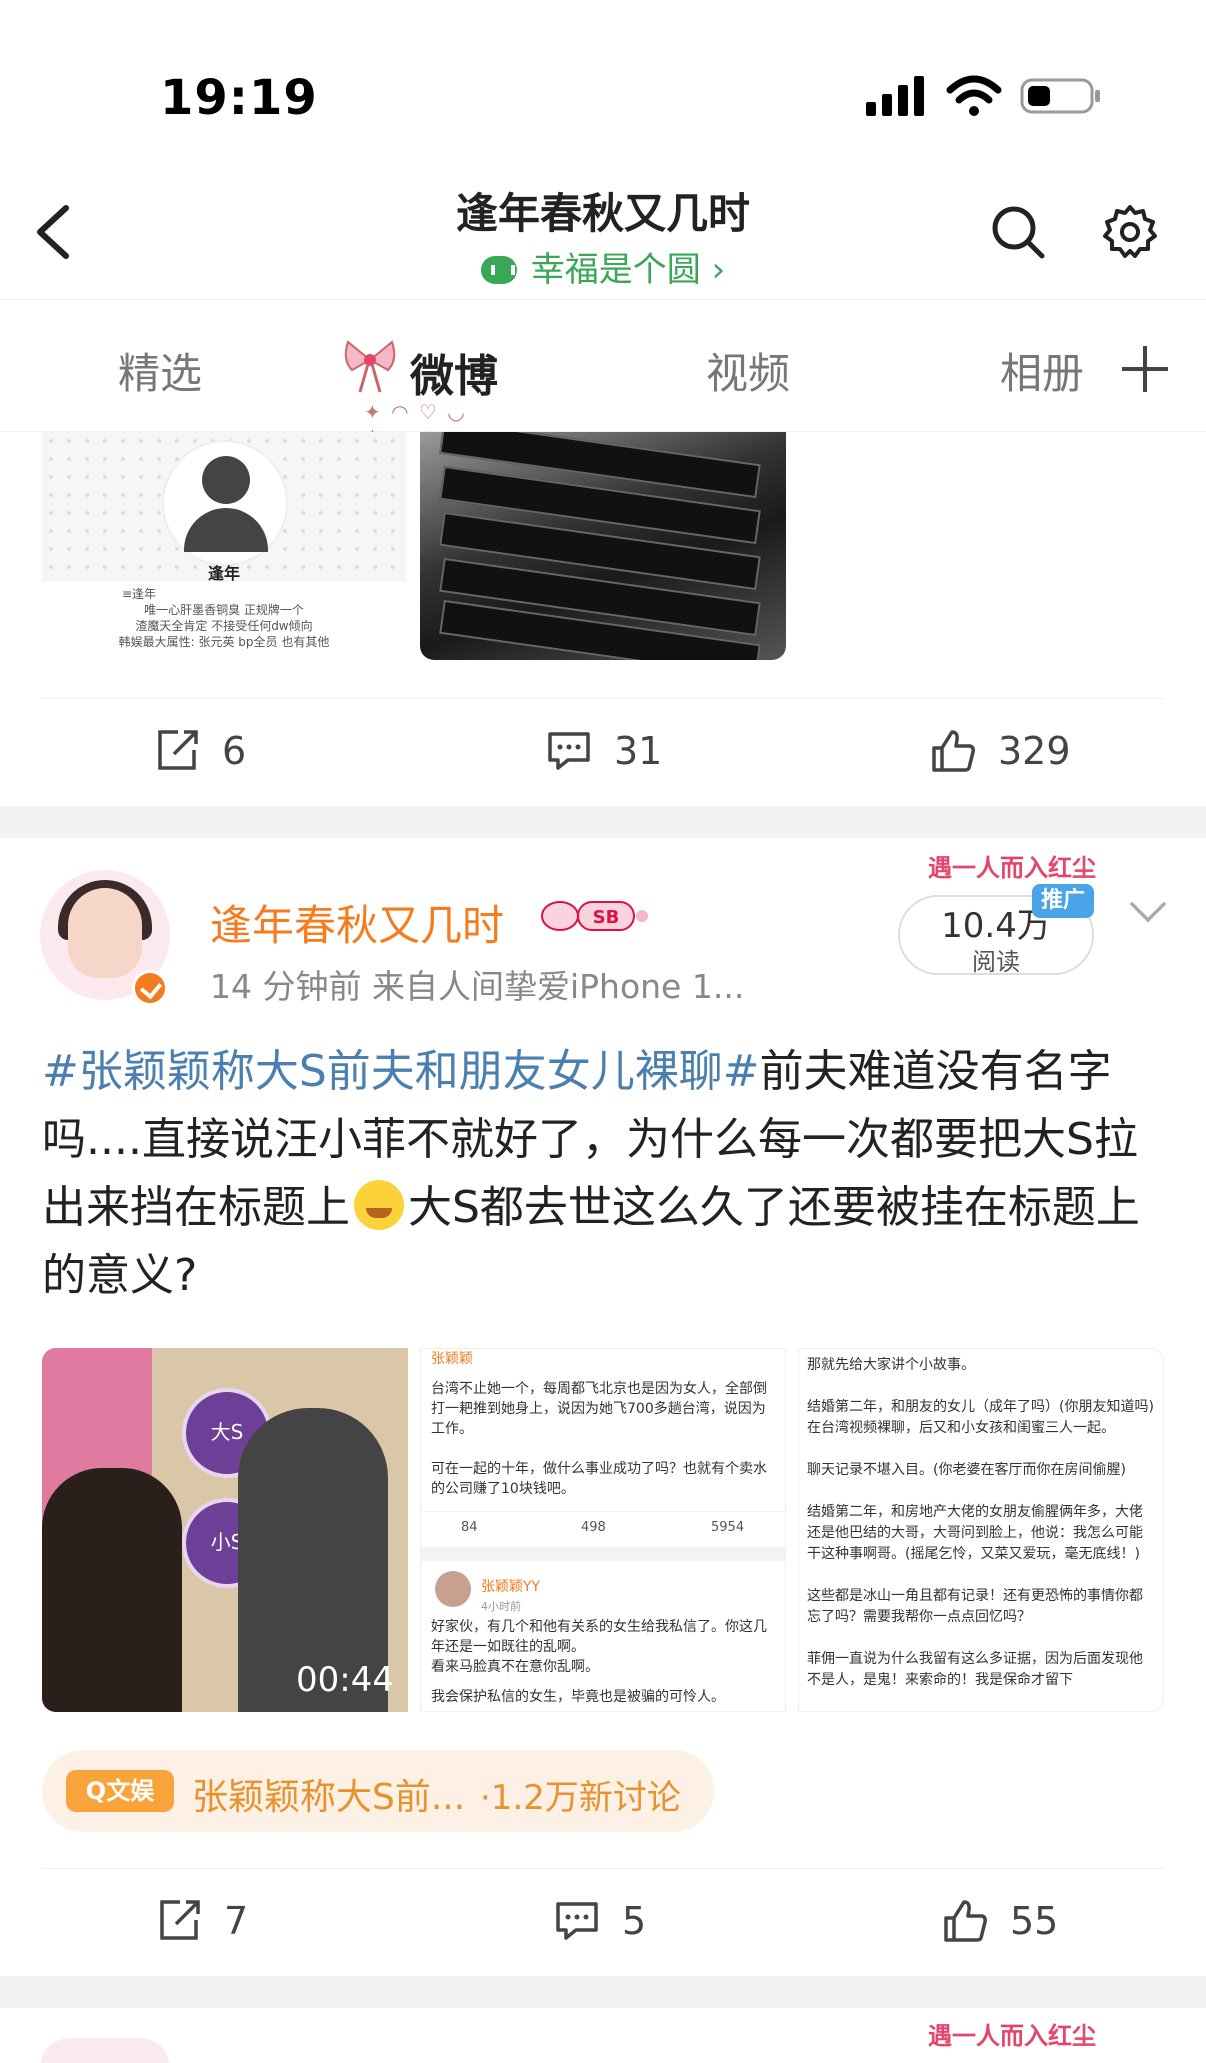  I want to click on like-count: 329, so click(1034, 751).